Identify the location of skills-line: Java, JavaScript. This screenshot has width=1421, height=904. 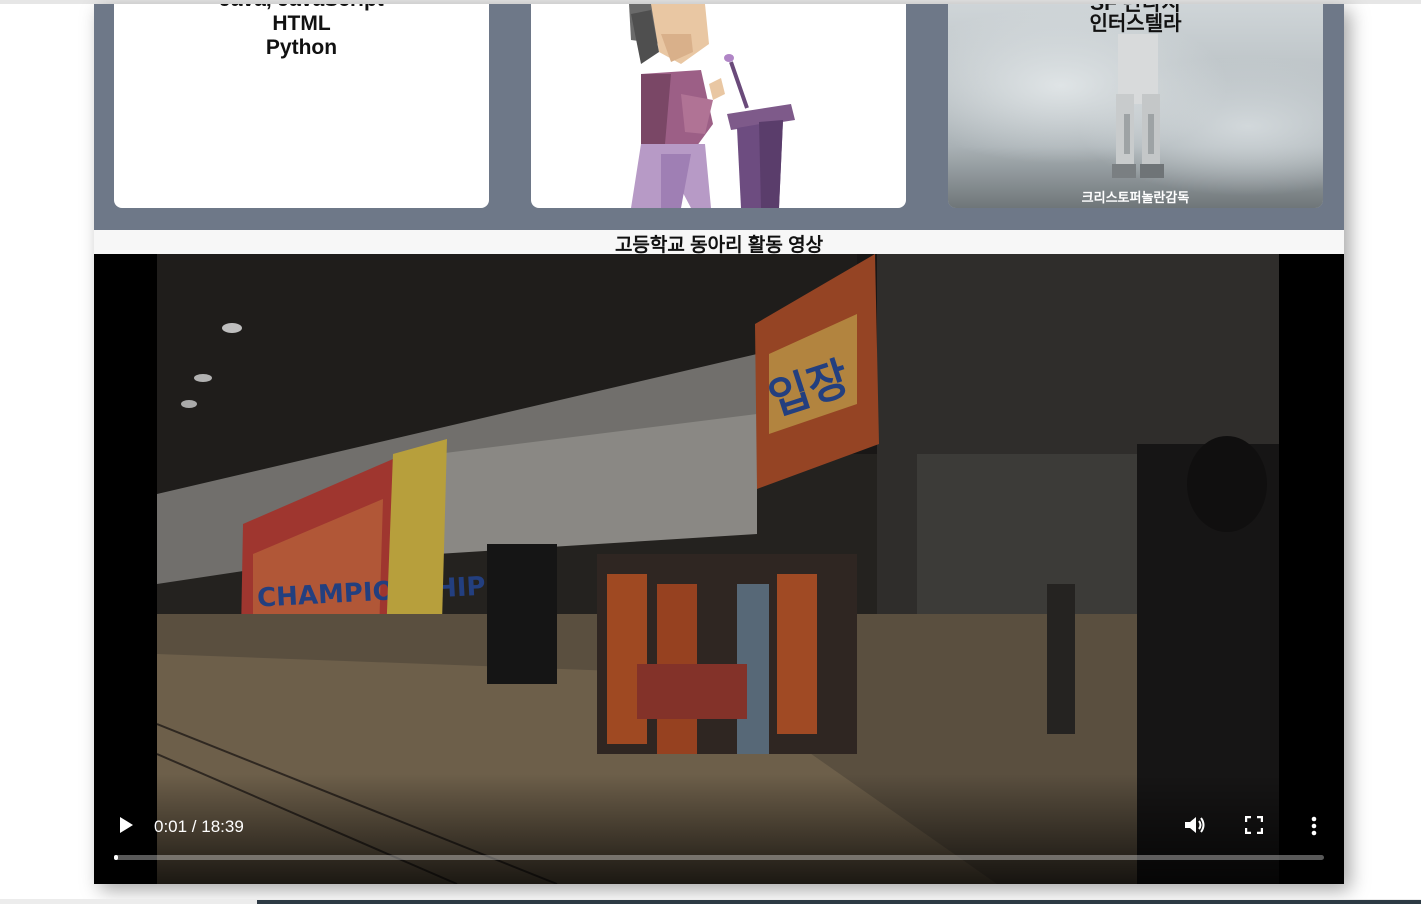
(301, 8).